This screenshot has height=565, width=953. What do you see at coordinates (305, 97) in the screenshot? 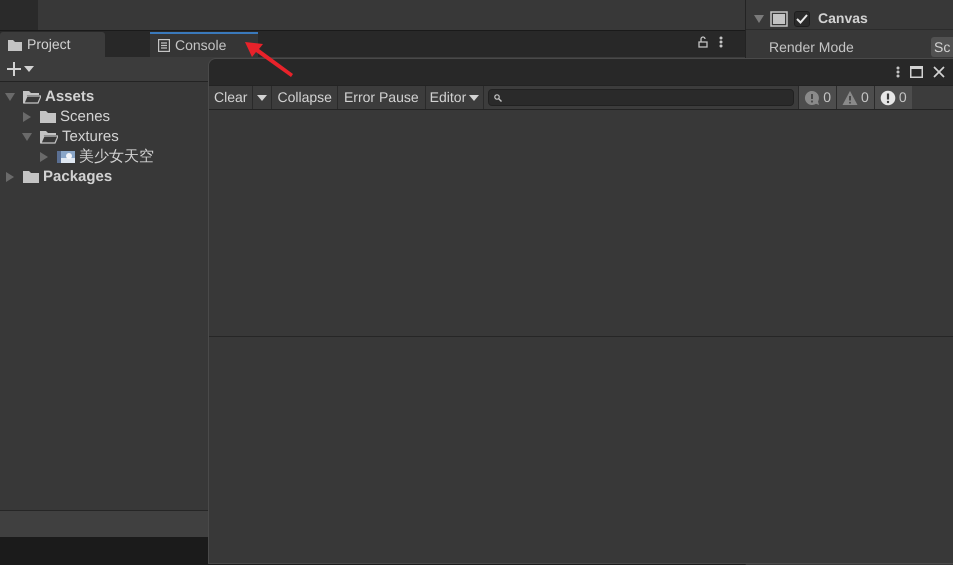
I see `collapse-button: Collapse` at bounding box center [305, 97].